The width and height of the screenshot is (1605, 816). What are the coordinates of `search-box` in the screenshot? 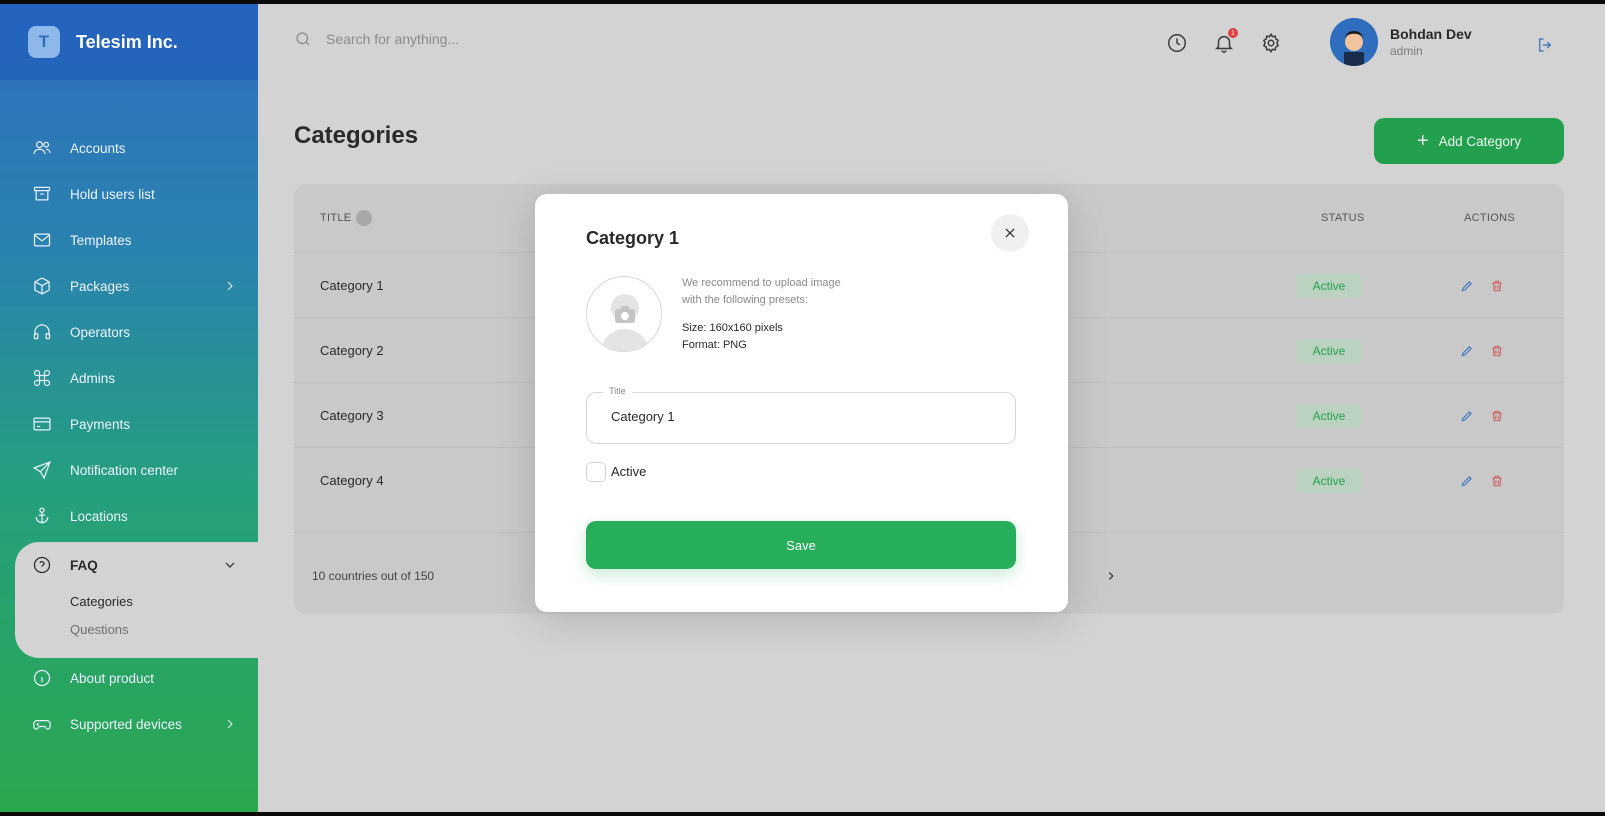 It's located at (460, 39).